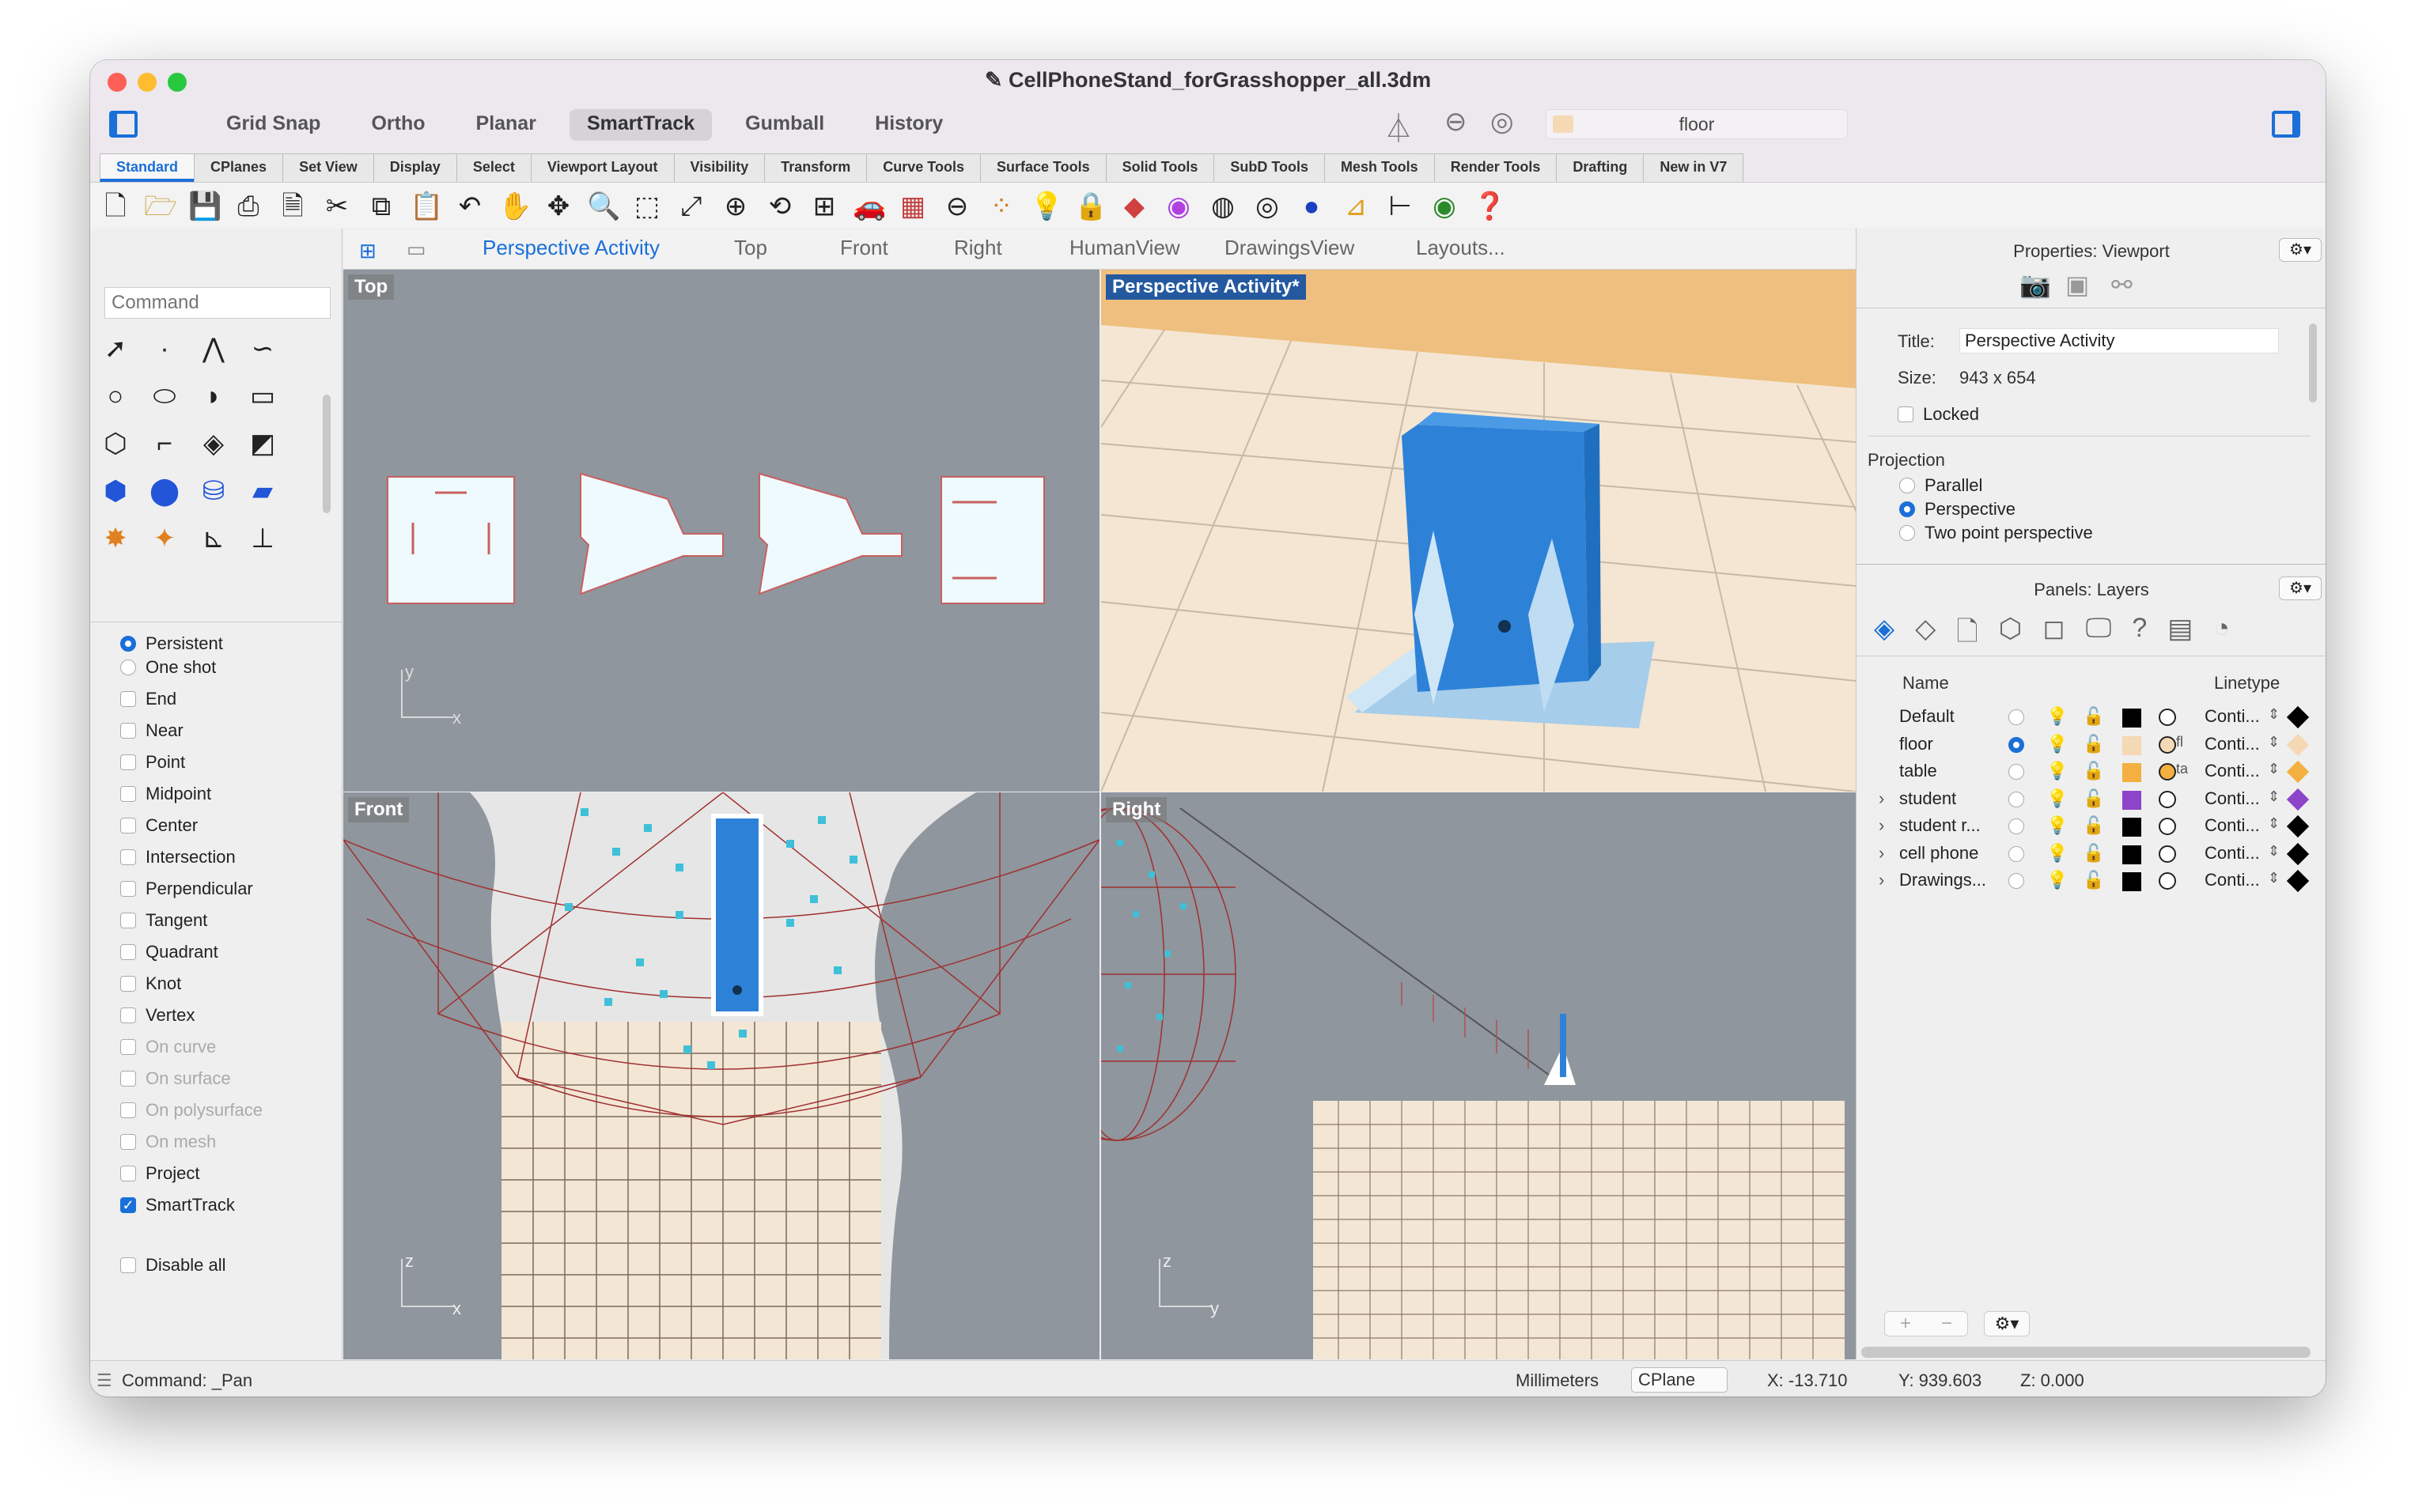 The width and height of the screenshot is (2411, 1512). Describe the element at coordinates (398, 125) in the screenshot. I see `ortho-toggle: Ortho` at that location.